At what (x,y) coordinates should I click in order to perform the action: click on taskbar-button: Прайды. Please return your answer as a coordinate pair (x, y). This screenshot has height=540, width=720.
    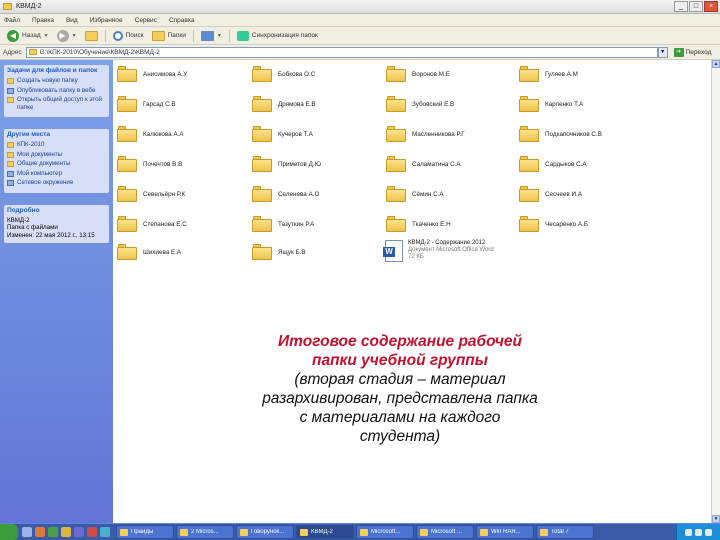
    Looking at the image, I should click on (145, 532).